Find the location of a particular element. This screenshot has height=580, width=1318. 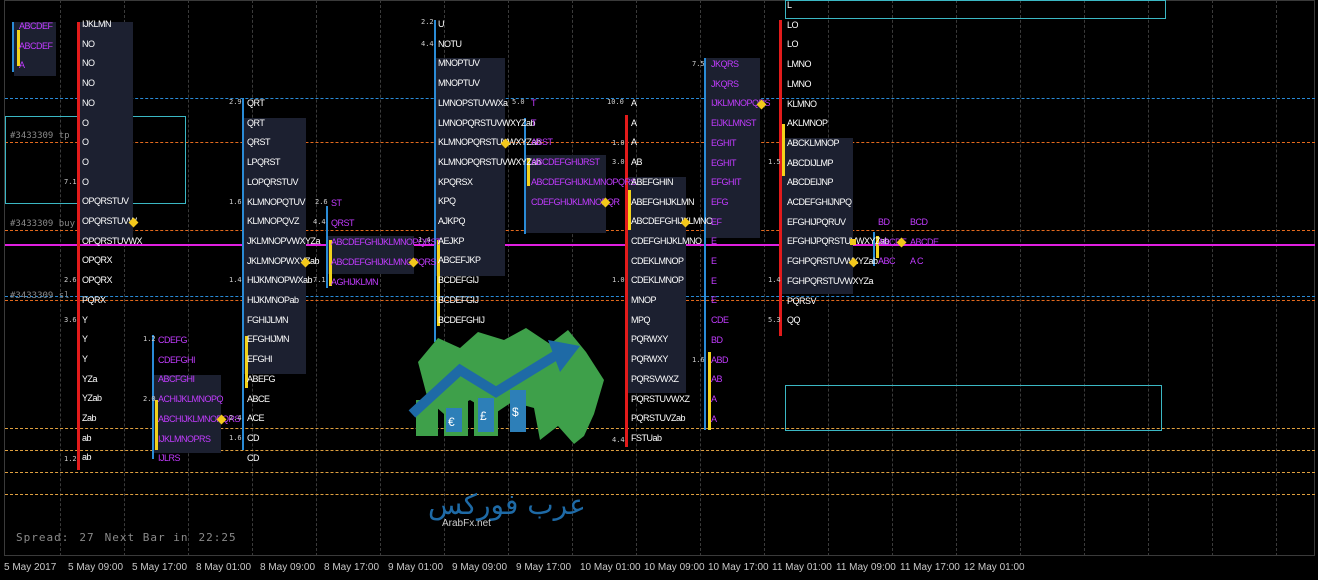

tpo-row: AKLMNOP is located at coordinates (807, 123).